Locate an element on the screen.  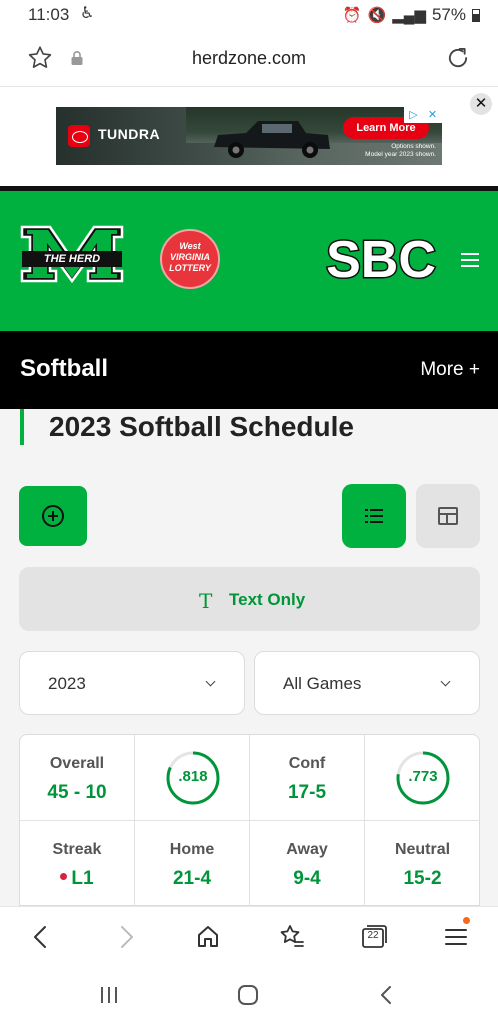
overall-pct-cell: .818 is located at coordinates (192, 778).